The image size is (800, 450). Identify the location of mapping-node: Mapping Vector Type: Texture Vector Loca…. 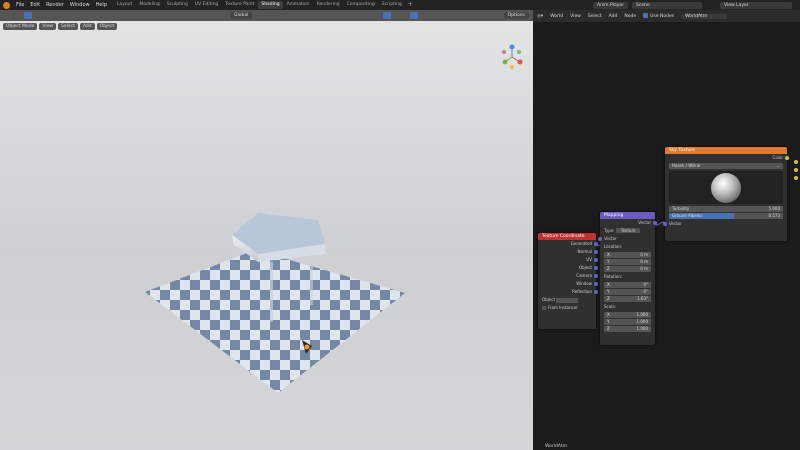
(627, 278).